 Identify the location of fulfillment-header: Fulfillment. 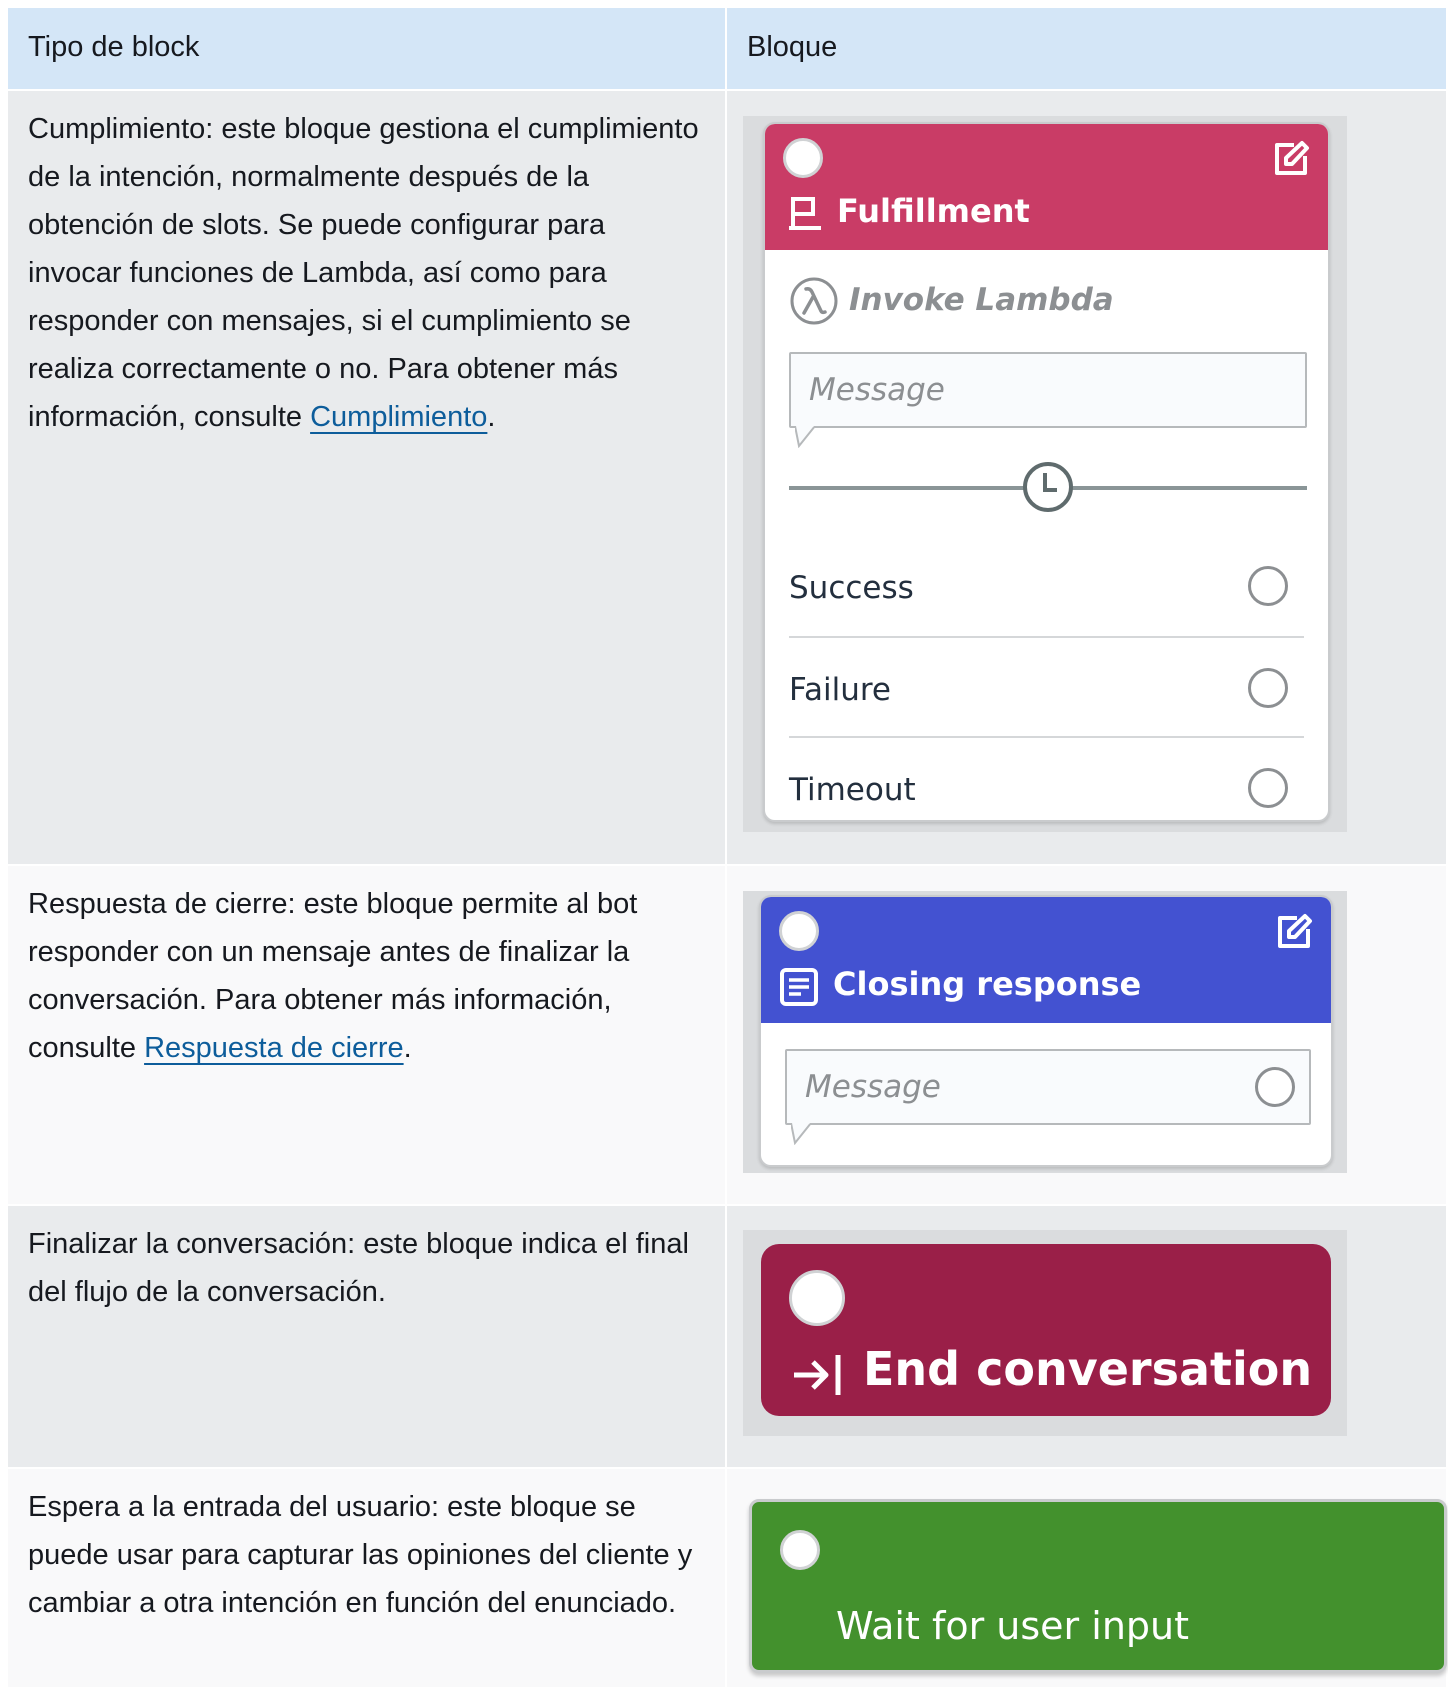
(1046, 187).